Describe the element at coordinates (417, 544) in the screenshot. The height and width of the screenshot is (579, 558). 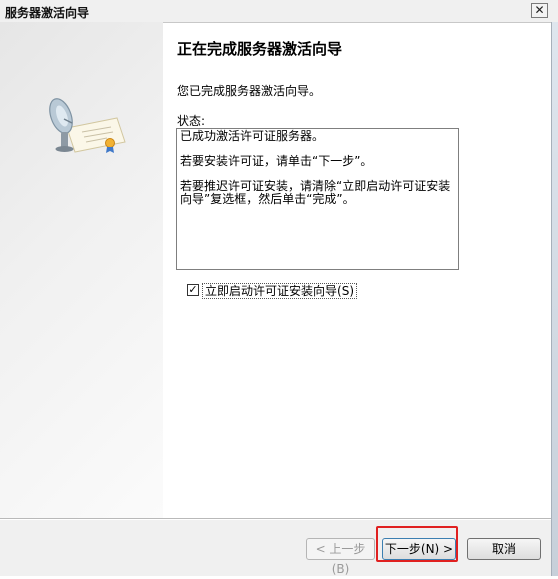
I see `next-button-highlight` at that location.